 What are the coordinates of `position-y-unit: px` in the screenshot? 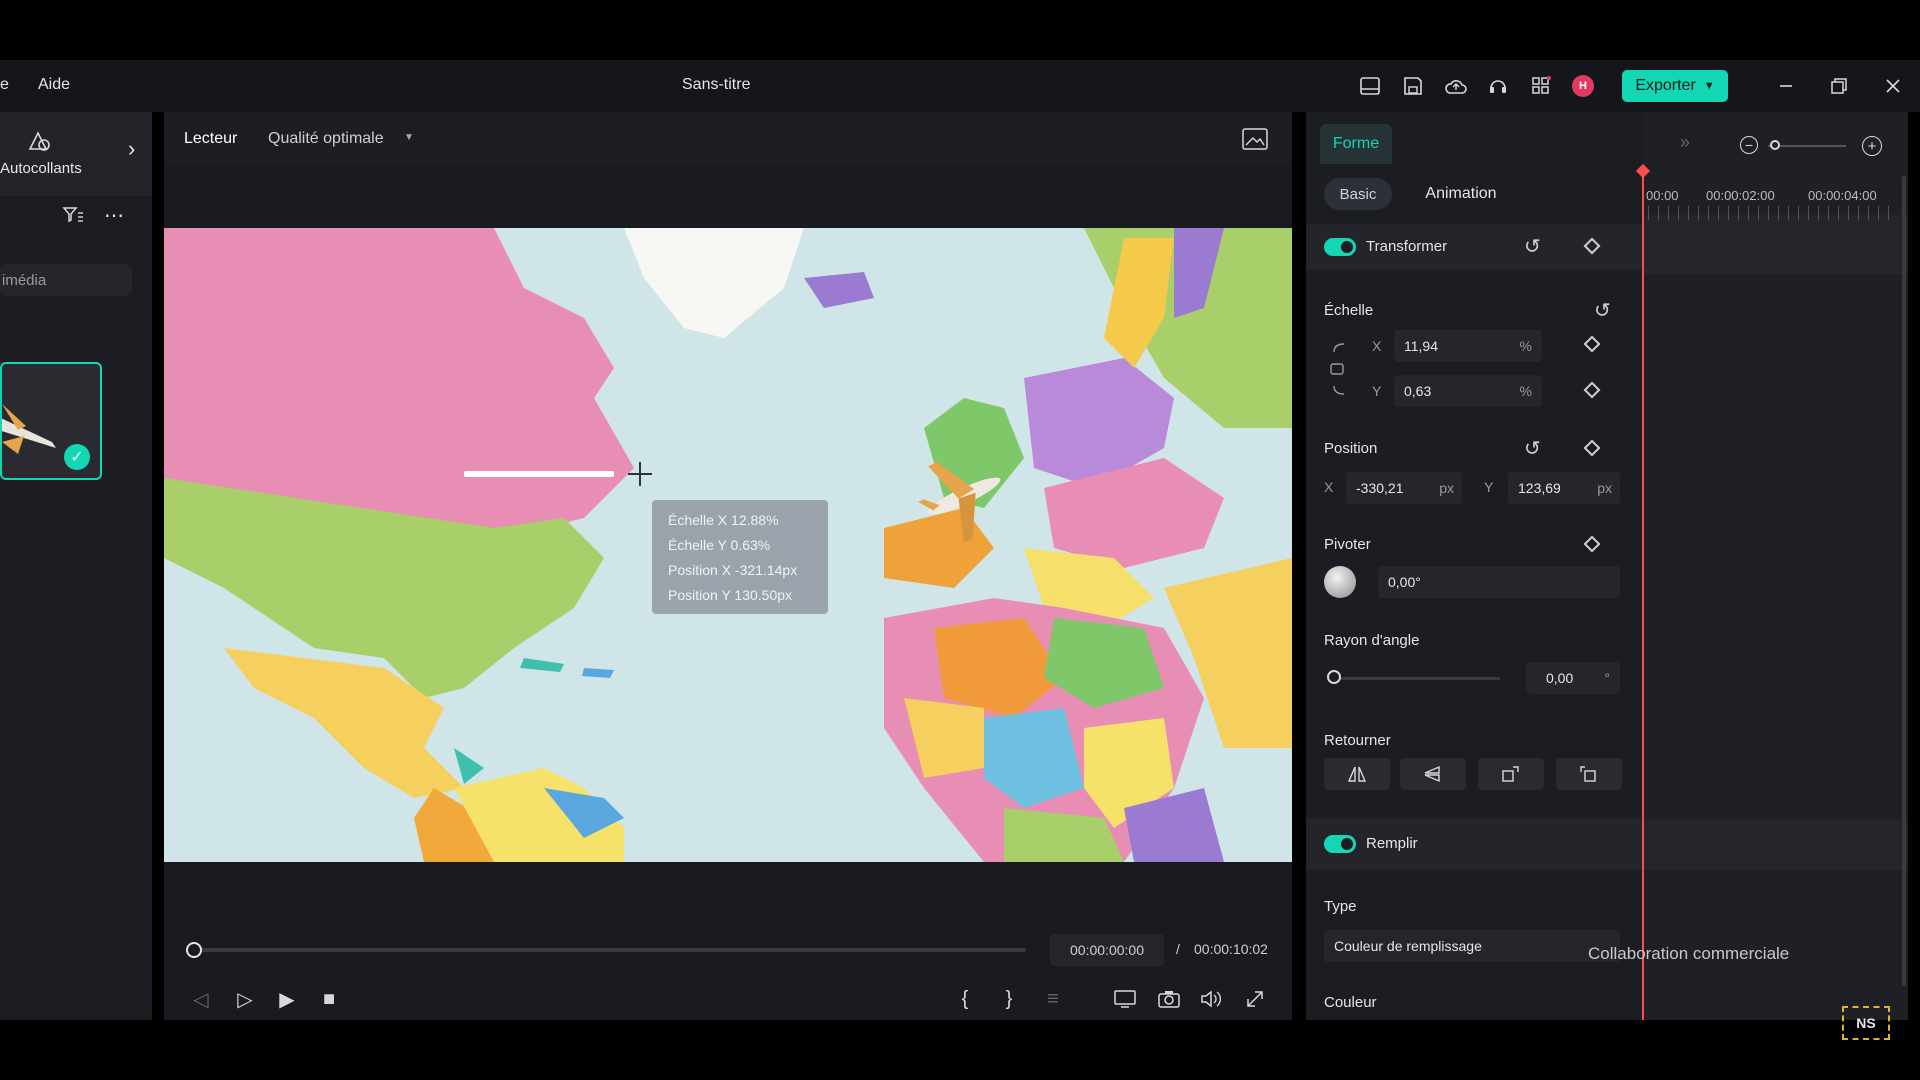 It's located at (1604, 488).